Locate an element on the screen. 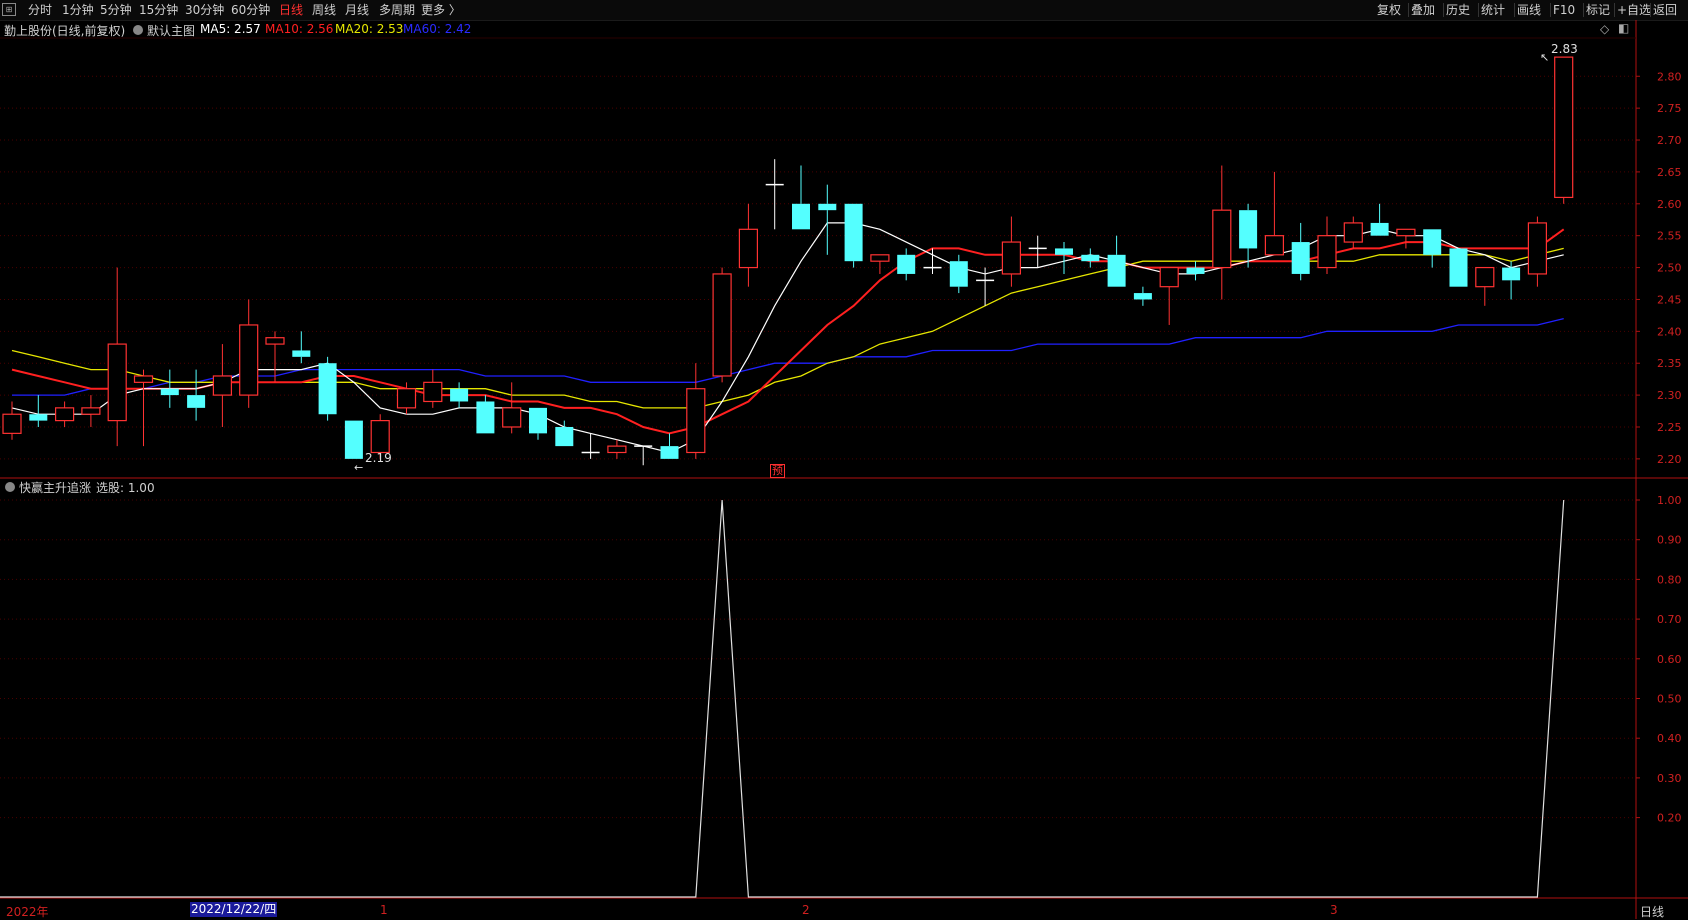  price-tick-label: 2.30 is located at coordinates (1669, 395).